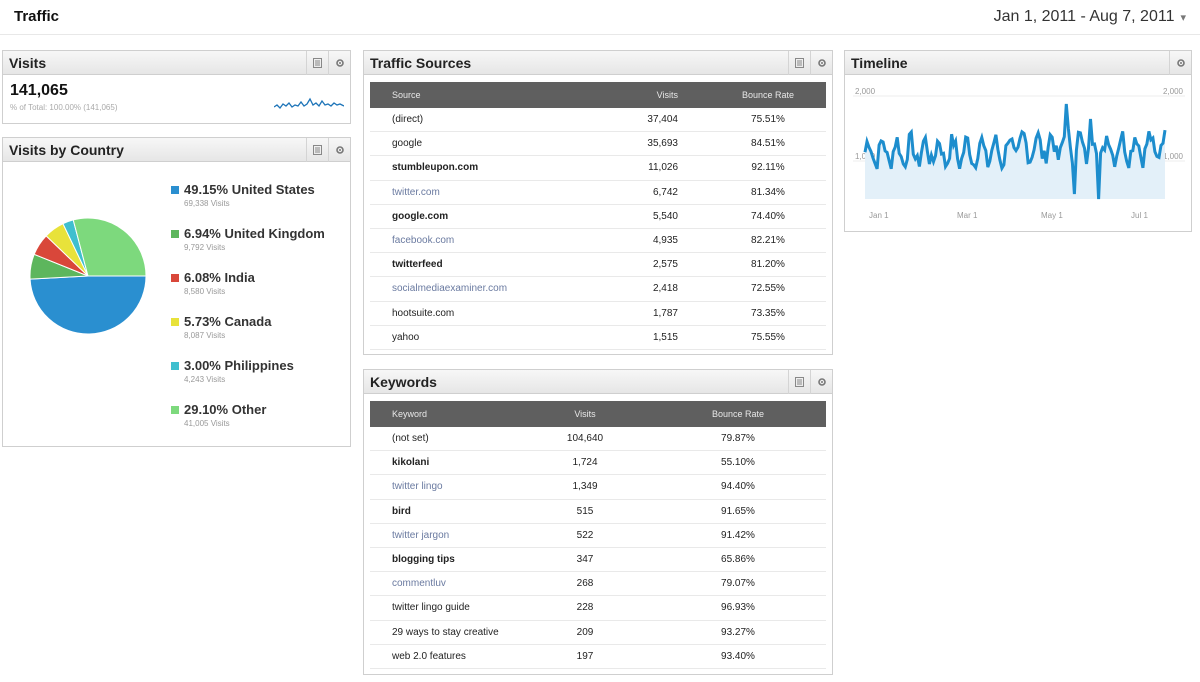  Describe the element at coordinates (248, 380) in the screenshot. I see `legend-item: 3.00% Philippines 4,243 Visits` at that location.